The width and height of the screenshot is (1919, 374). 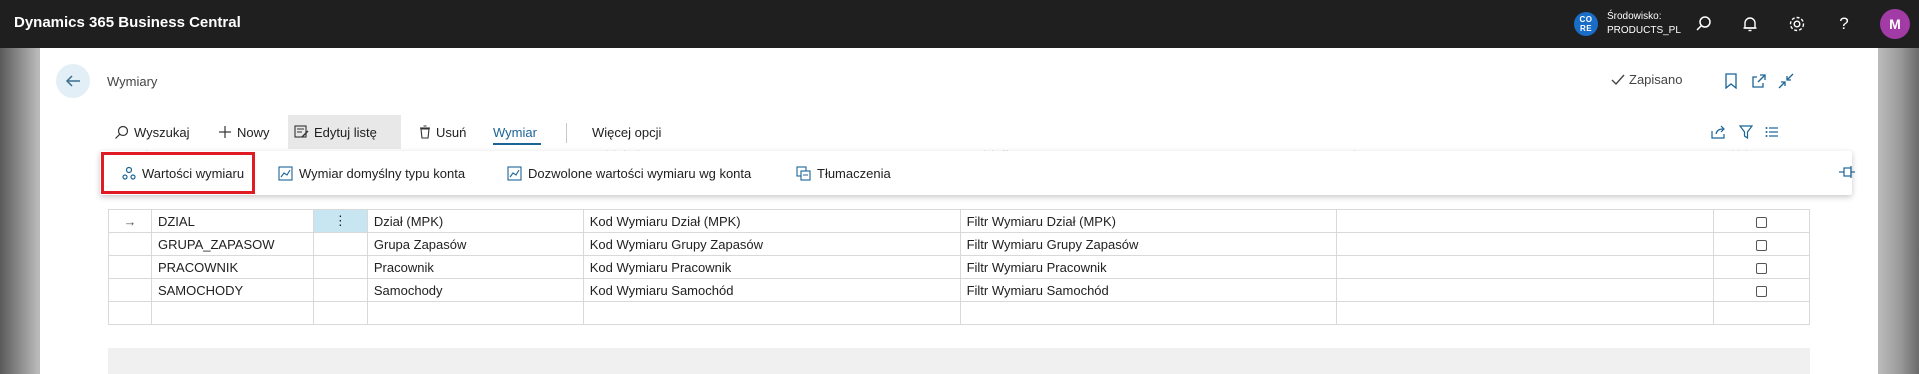 What do you see at coordinates (475, 221) in the screenshot?
I see `cell-name: Dział (MPK)` at bounding box center [475, 221].